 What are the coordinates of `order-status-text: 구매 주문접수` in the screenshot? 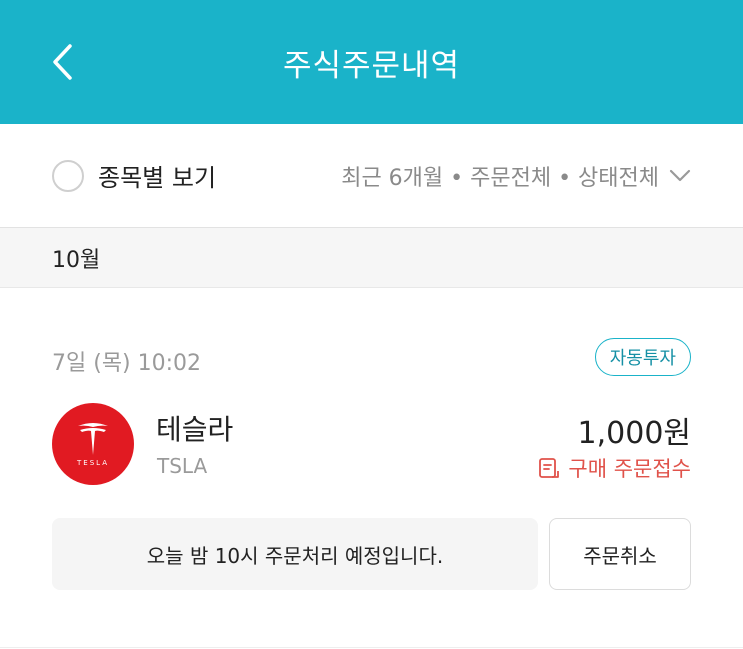 It's located at (629, 469).